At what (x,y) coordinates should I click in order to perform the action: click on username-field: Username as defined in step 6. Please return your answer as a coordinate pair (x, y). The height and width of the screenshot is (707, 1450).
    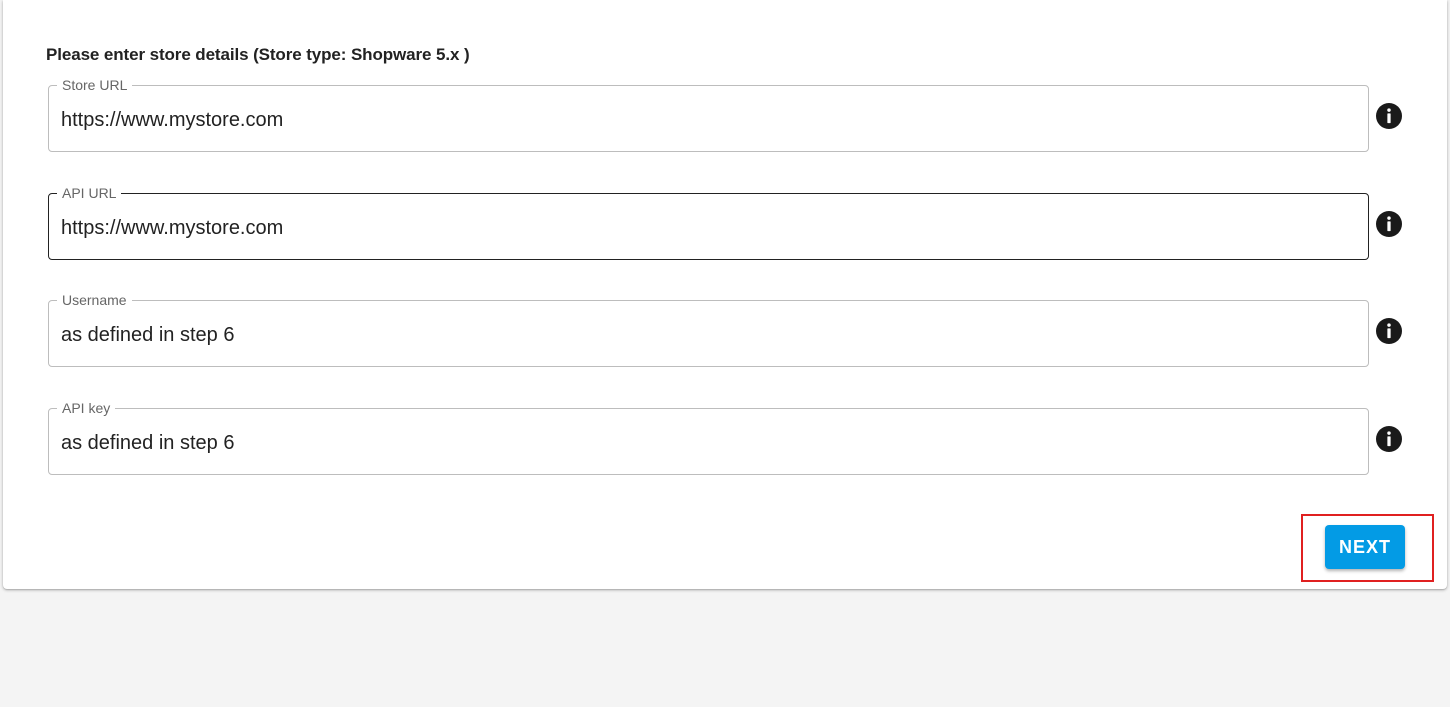
    Looking at the image, I should click on (708, 329).